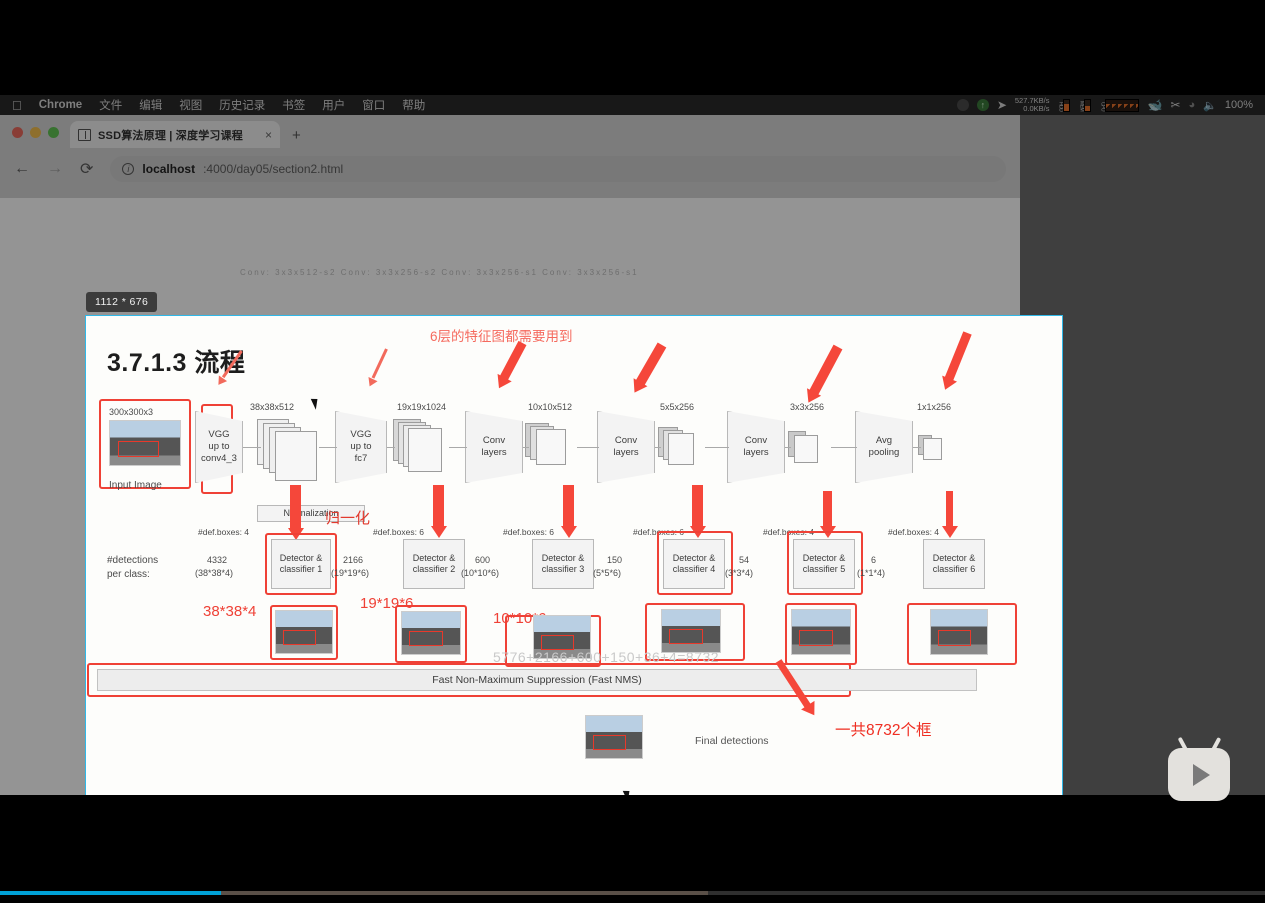 Image resolution: width=1265 pixels, height=903 pixels. What do you see at coordinates (626, 452) in the screenshot?
I see `block-conv2-l2: layers` at bounding box center [626, 452].